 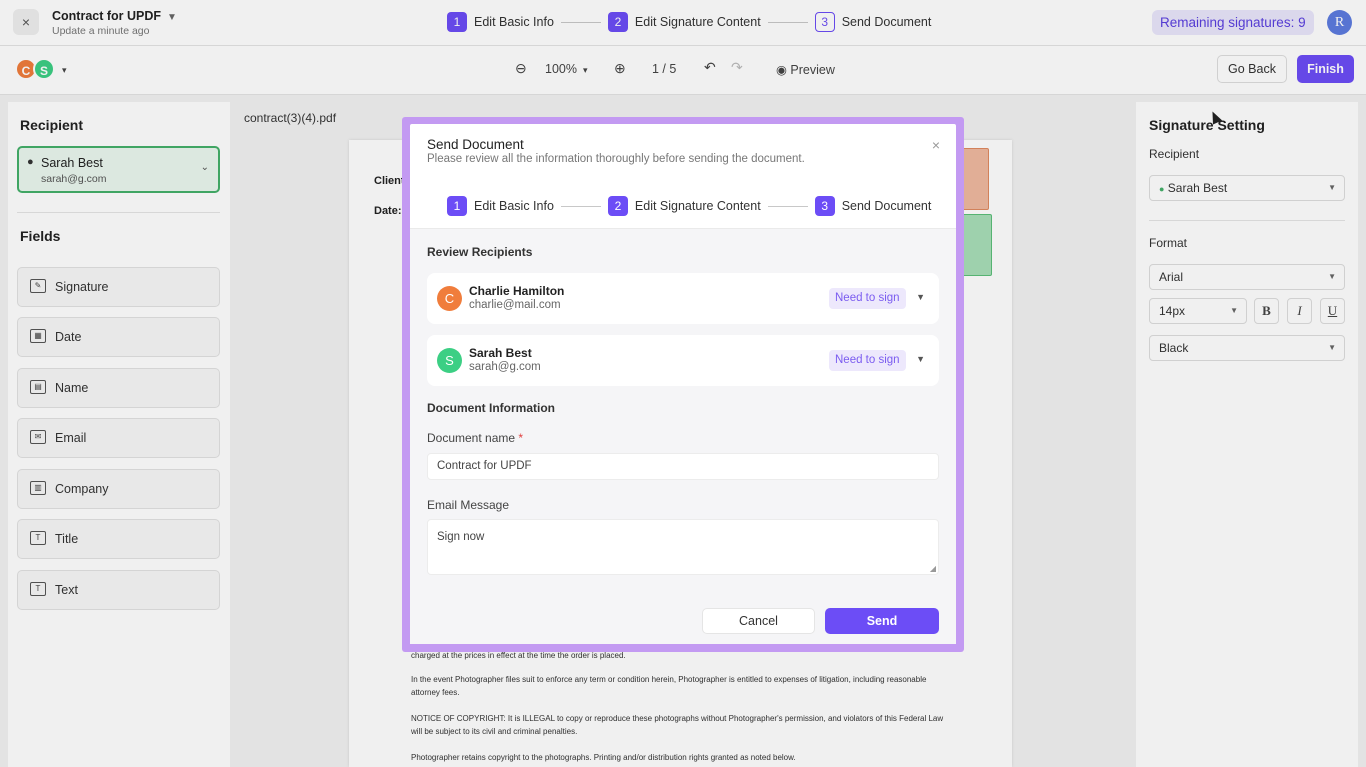 I want to click on step-2-label: Edit Signature Content, so click(x=697, y=206).